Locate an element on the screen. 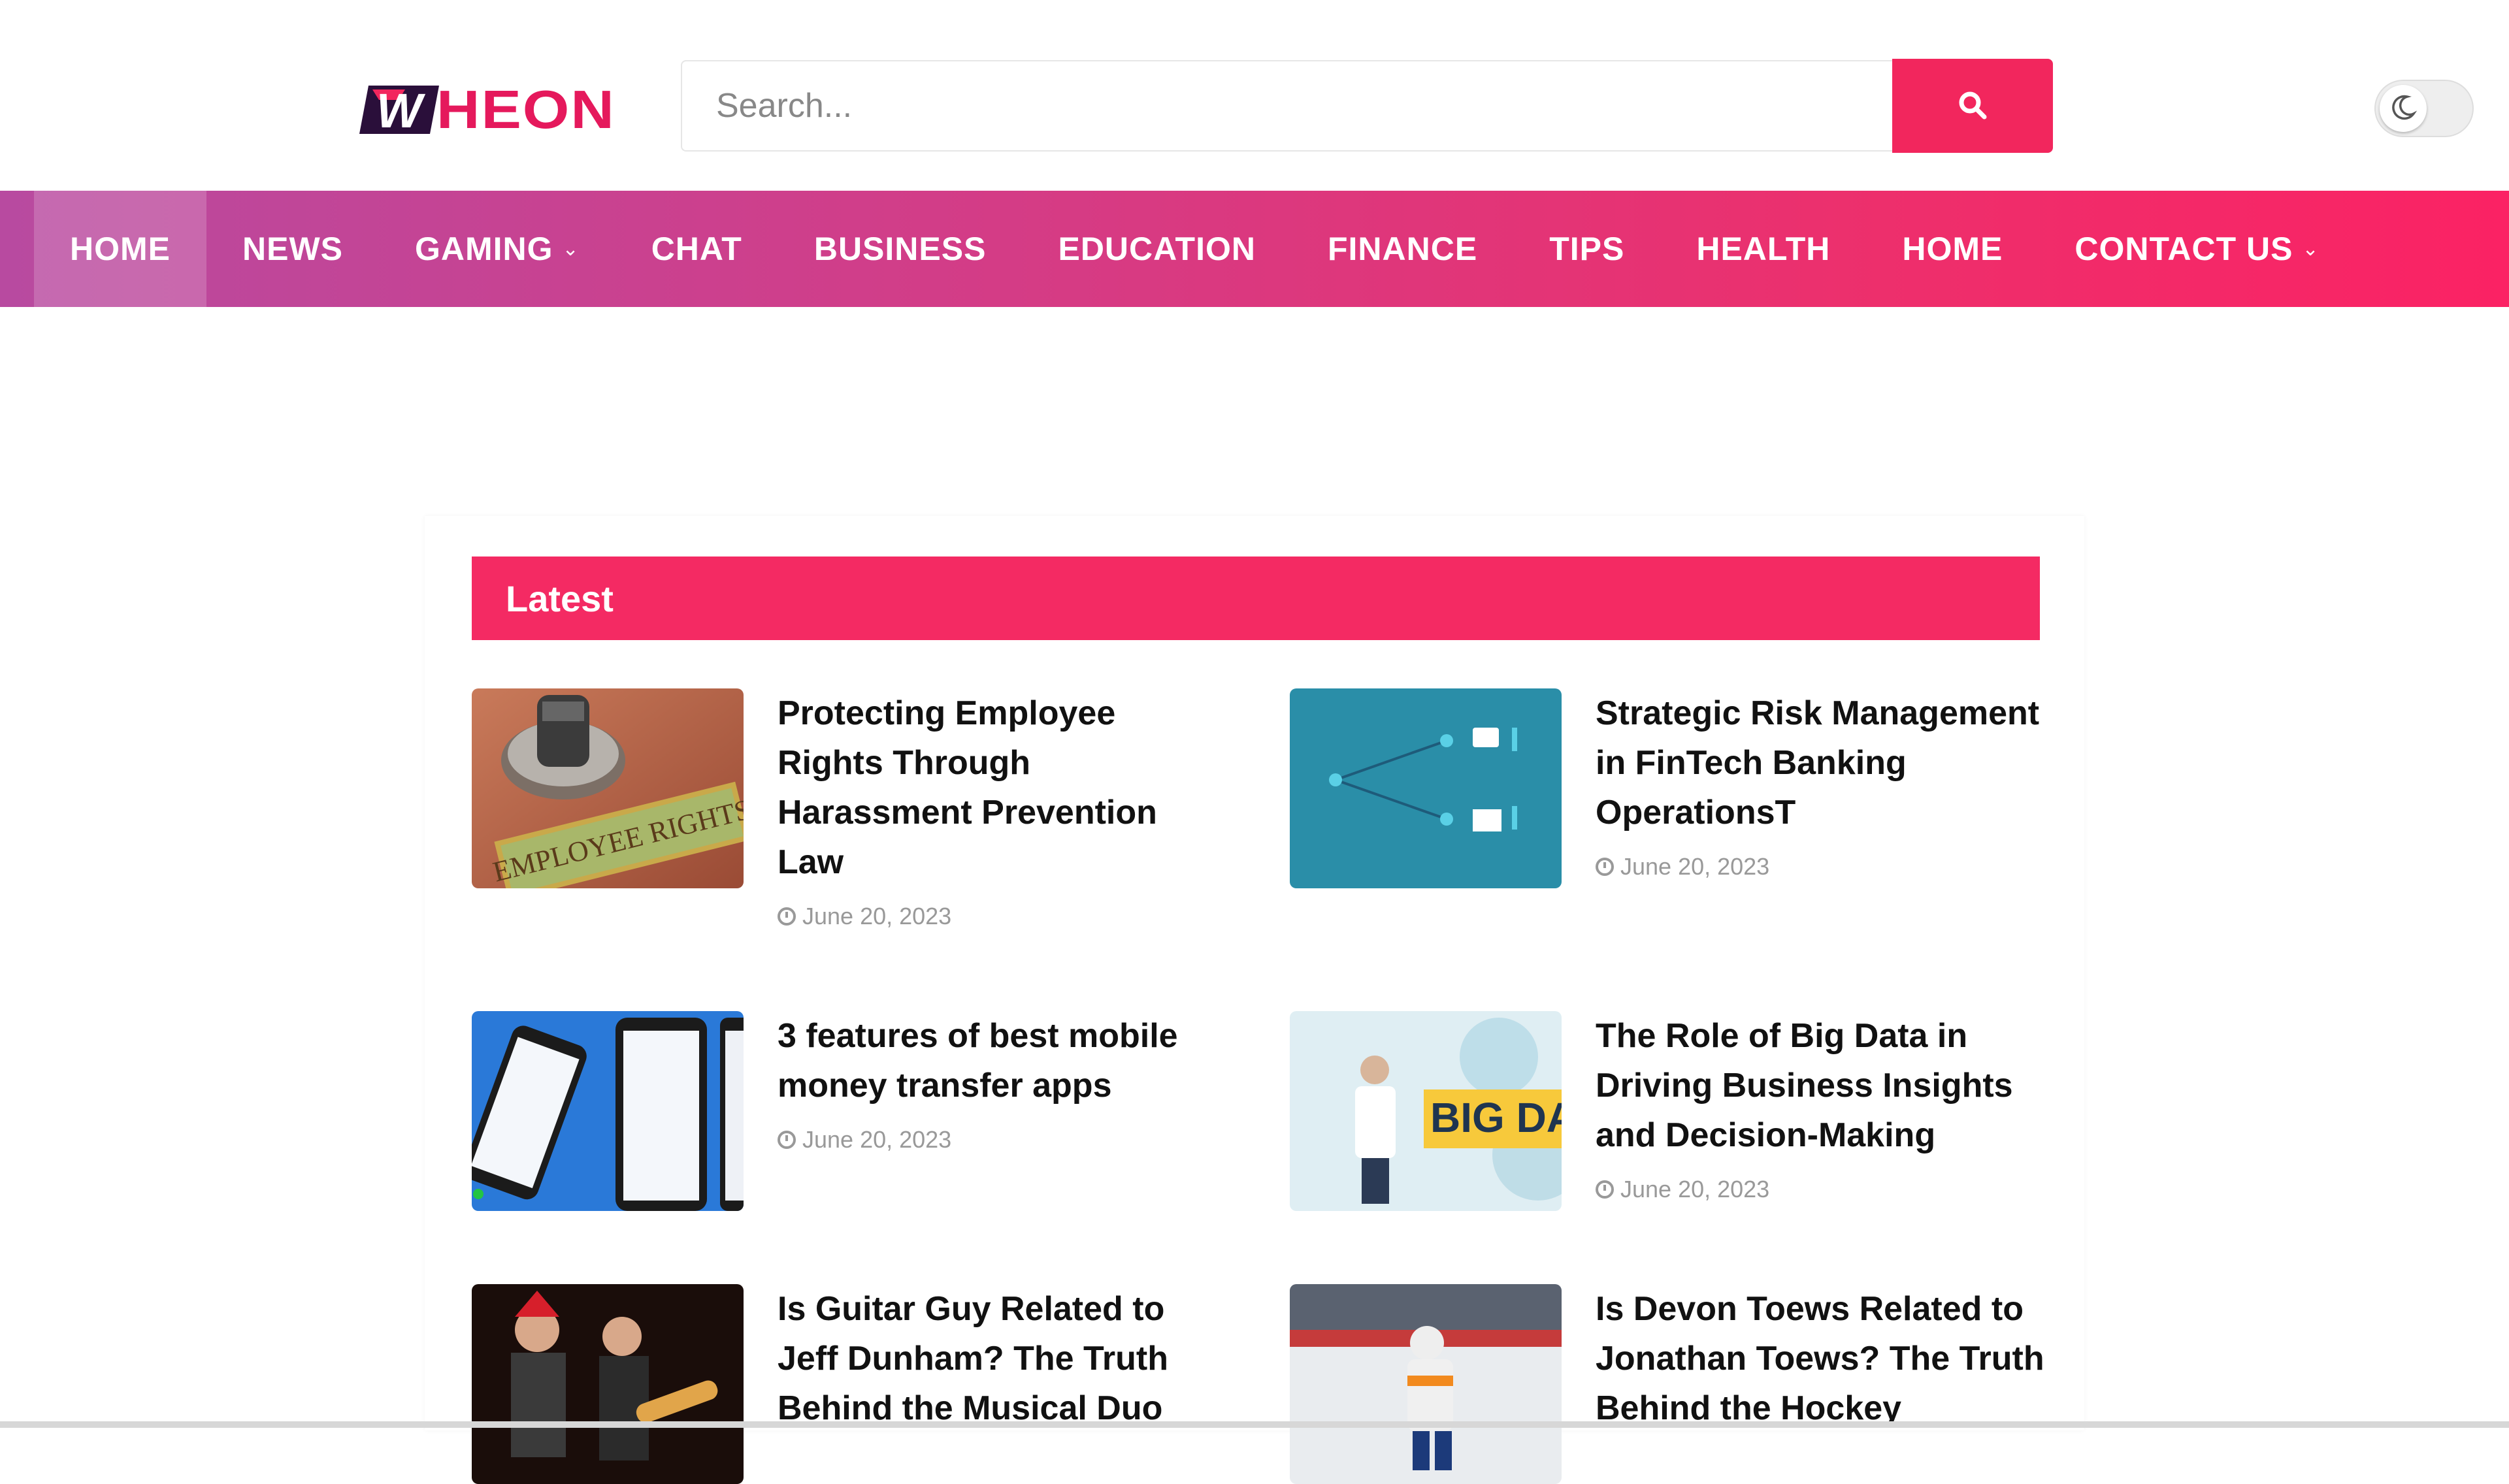  nav-item-label: CONTACT US is located at coordinates (2183, 249).